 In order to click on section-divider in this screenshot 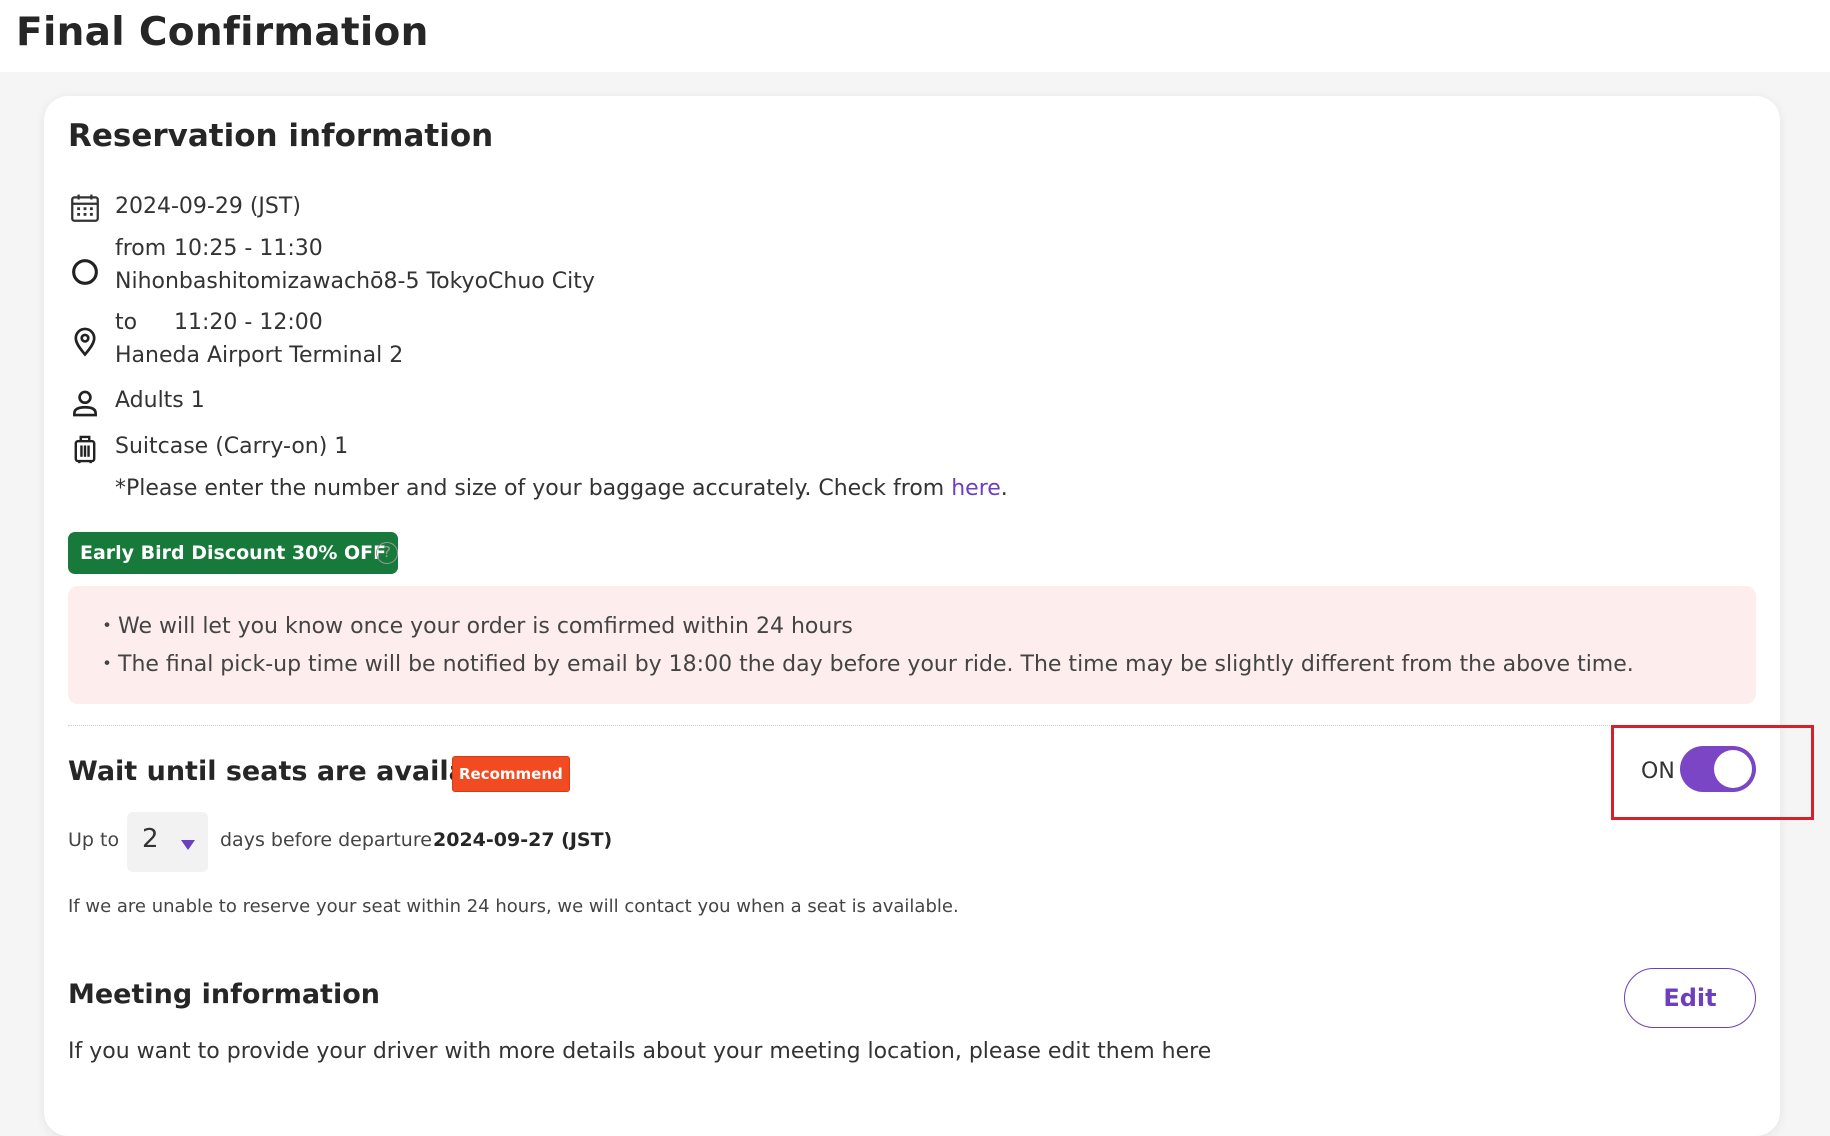, I will do `click(912, 725)`.